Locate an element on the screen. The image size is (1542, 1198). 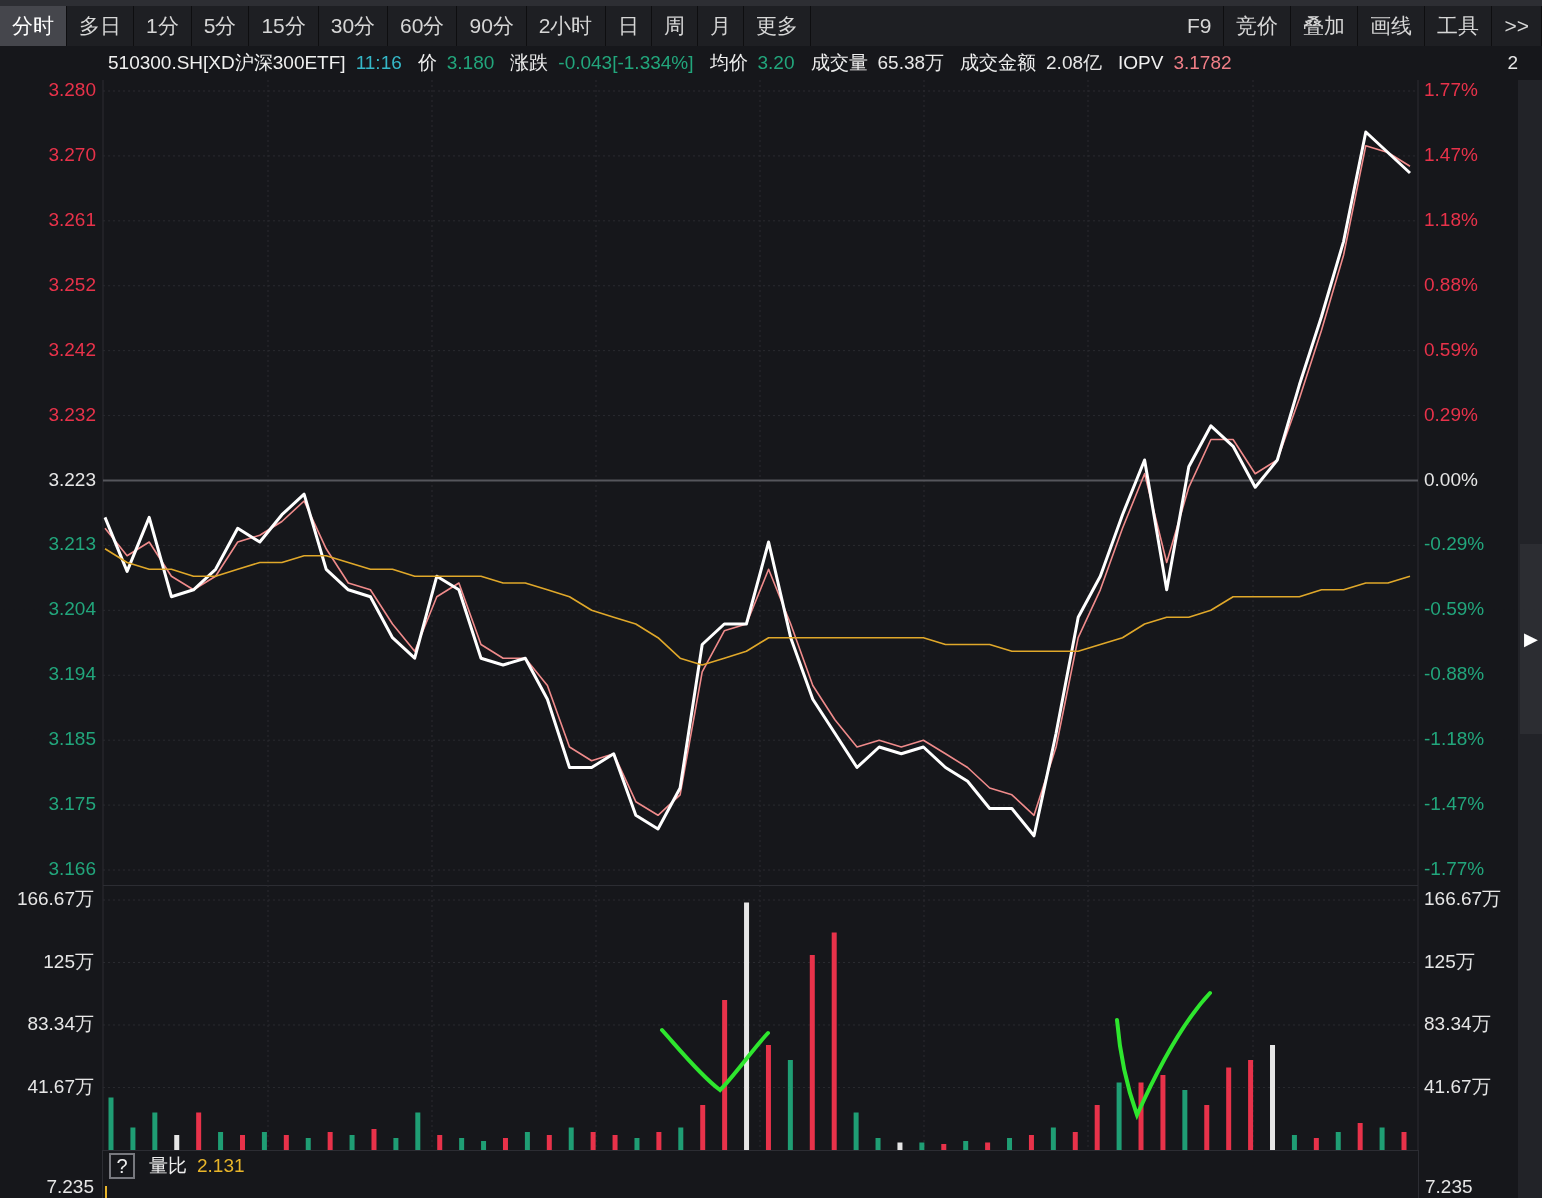
price-axis-label: 3.270 is located at coordinates (72, 154).